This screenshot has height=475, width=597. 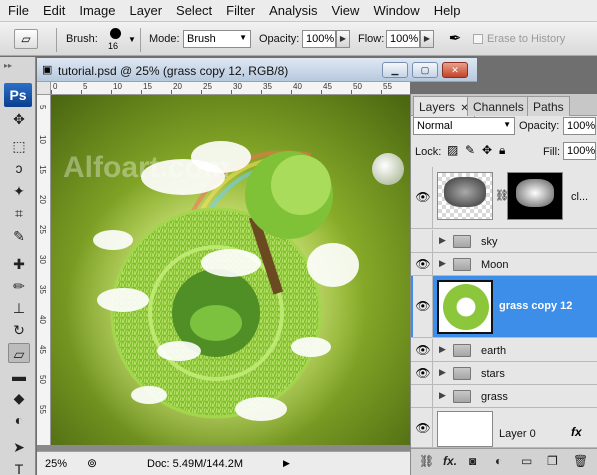 What do you see at coordinates (466, 307) in the screenshot?
I see `grass-thumbnail` at bounding box center [466, 307].